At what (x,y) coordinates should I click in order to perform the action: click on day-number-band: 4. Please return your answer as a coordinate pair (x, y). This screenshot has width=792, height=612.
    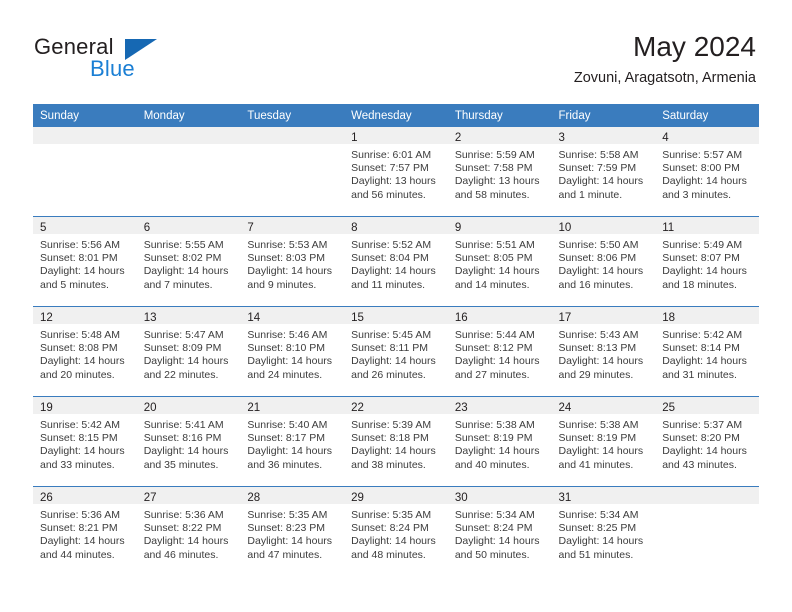
    Looking at the image, I should click on (707, 135).